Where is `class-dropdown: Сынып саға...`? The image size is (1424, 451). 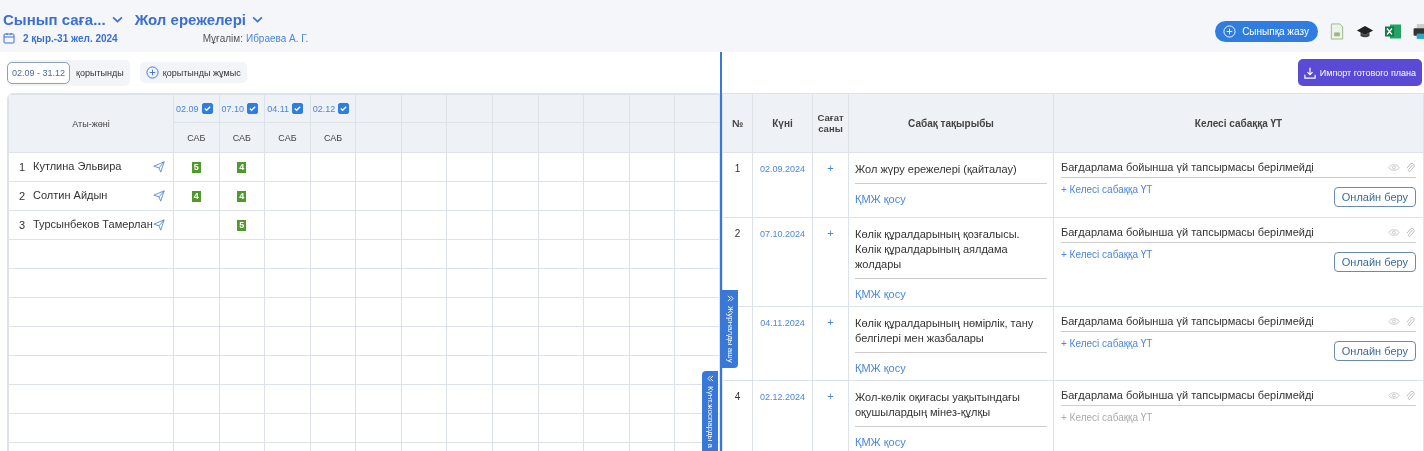 class-dropdown: Сынып саға... is located at coordinates (63, 19).